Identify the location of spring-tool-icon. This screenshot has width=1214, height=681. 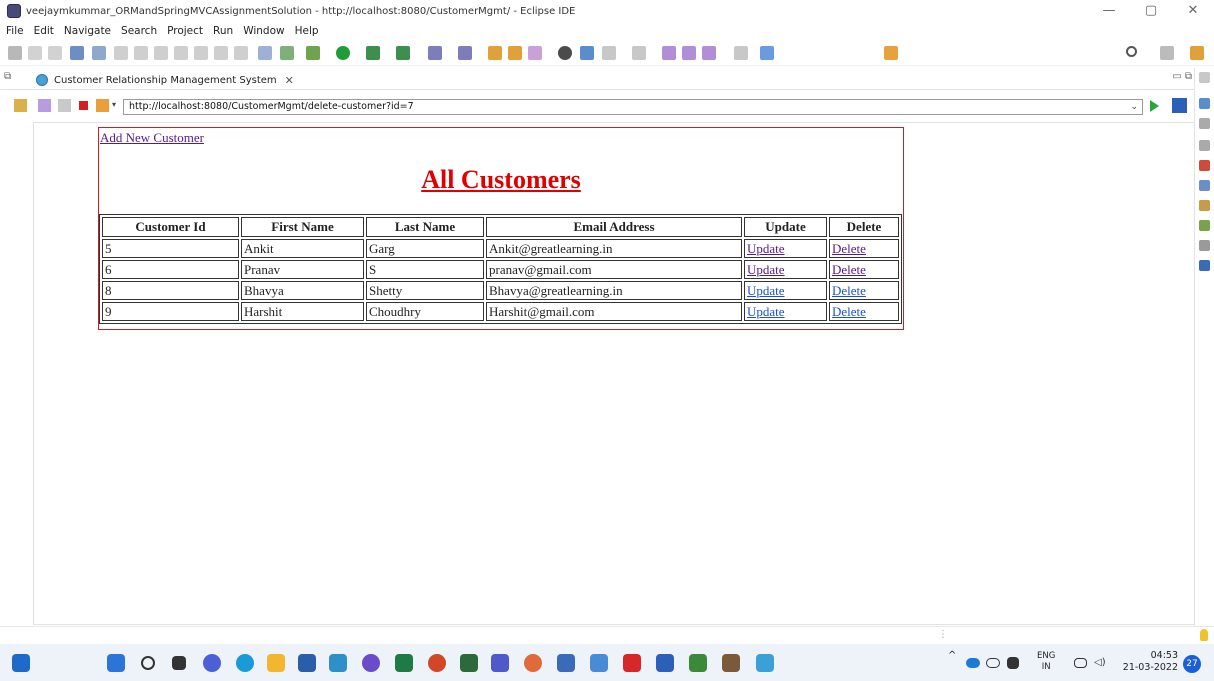
(698, 663).